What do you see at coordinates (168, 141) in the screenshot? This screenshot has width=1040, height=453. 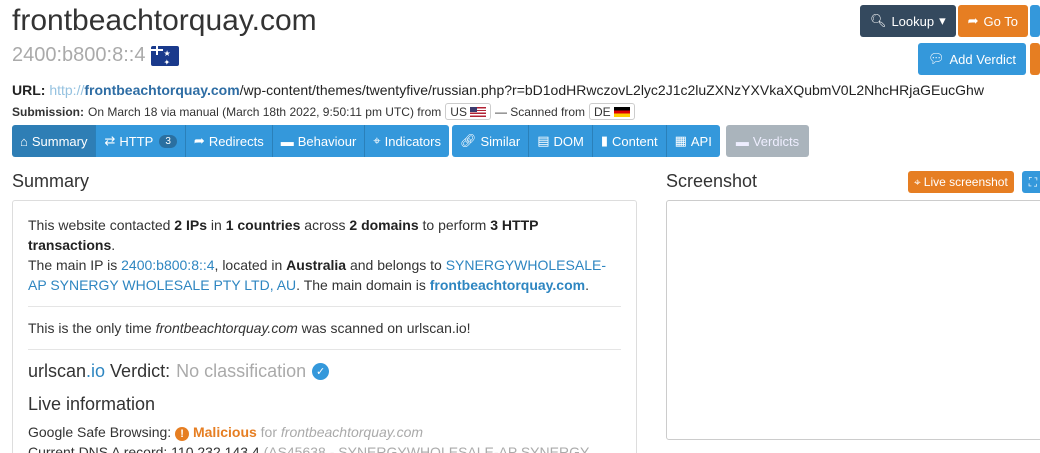 I see `http-count-badge: 3` at bounding box center [168, 141].